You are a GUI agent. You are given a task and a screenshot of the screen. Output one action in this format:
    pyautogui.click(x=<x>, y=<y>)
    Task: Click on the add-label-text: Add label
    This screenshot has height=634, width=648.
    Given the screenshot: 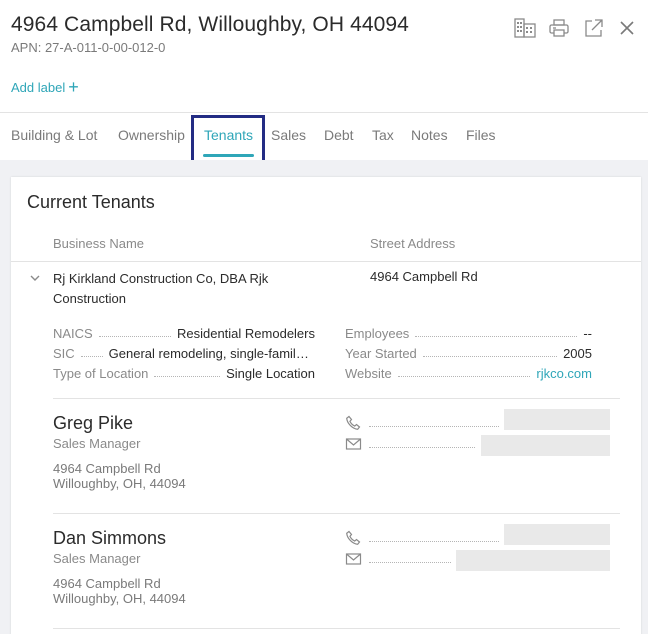 What is the action you would take?
    pyautogui.click(x=38, y=87)
    